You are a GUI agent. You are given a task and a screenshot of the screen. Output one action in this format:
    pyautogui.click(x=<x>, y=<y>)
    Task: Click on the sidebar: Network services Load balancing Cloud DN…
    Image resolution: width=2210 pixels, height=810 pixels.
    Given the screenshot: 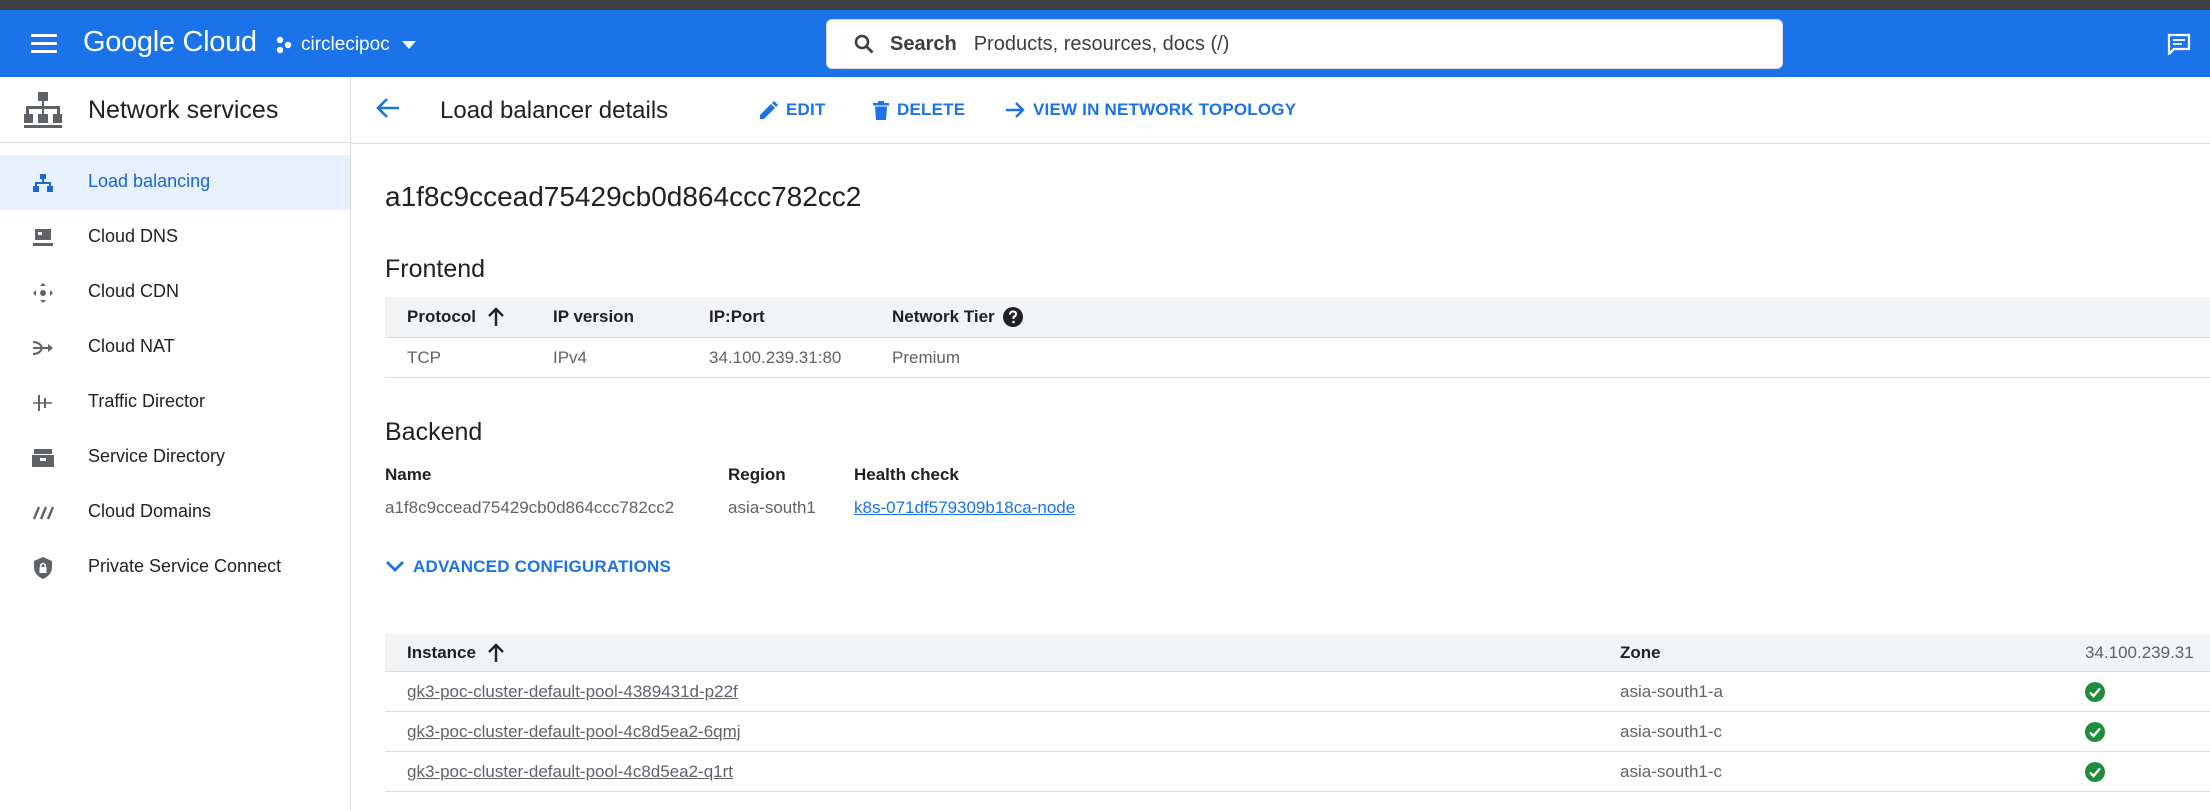 What is the action you would take?
    pyautogui.click(x=175, y=443)
    